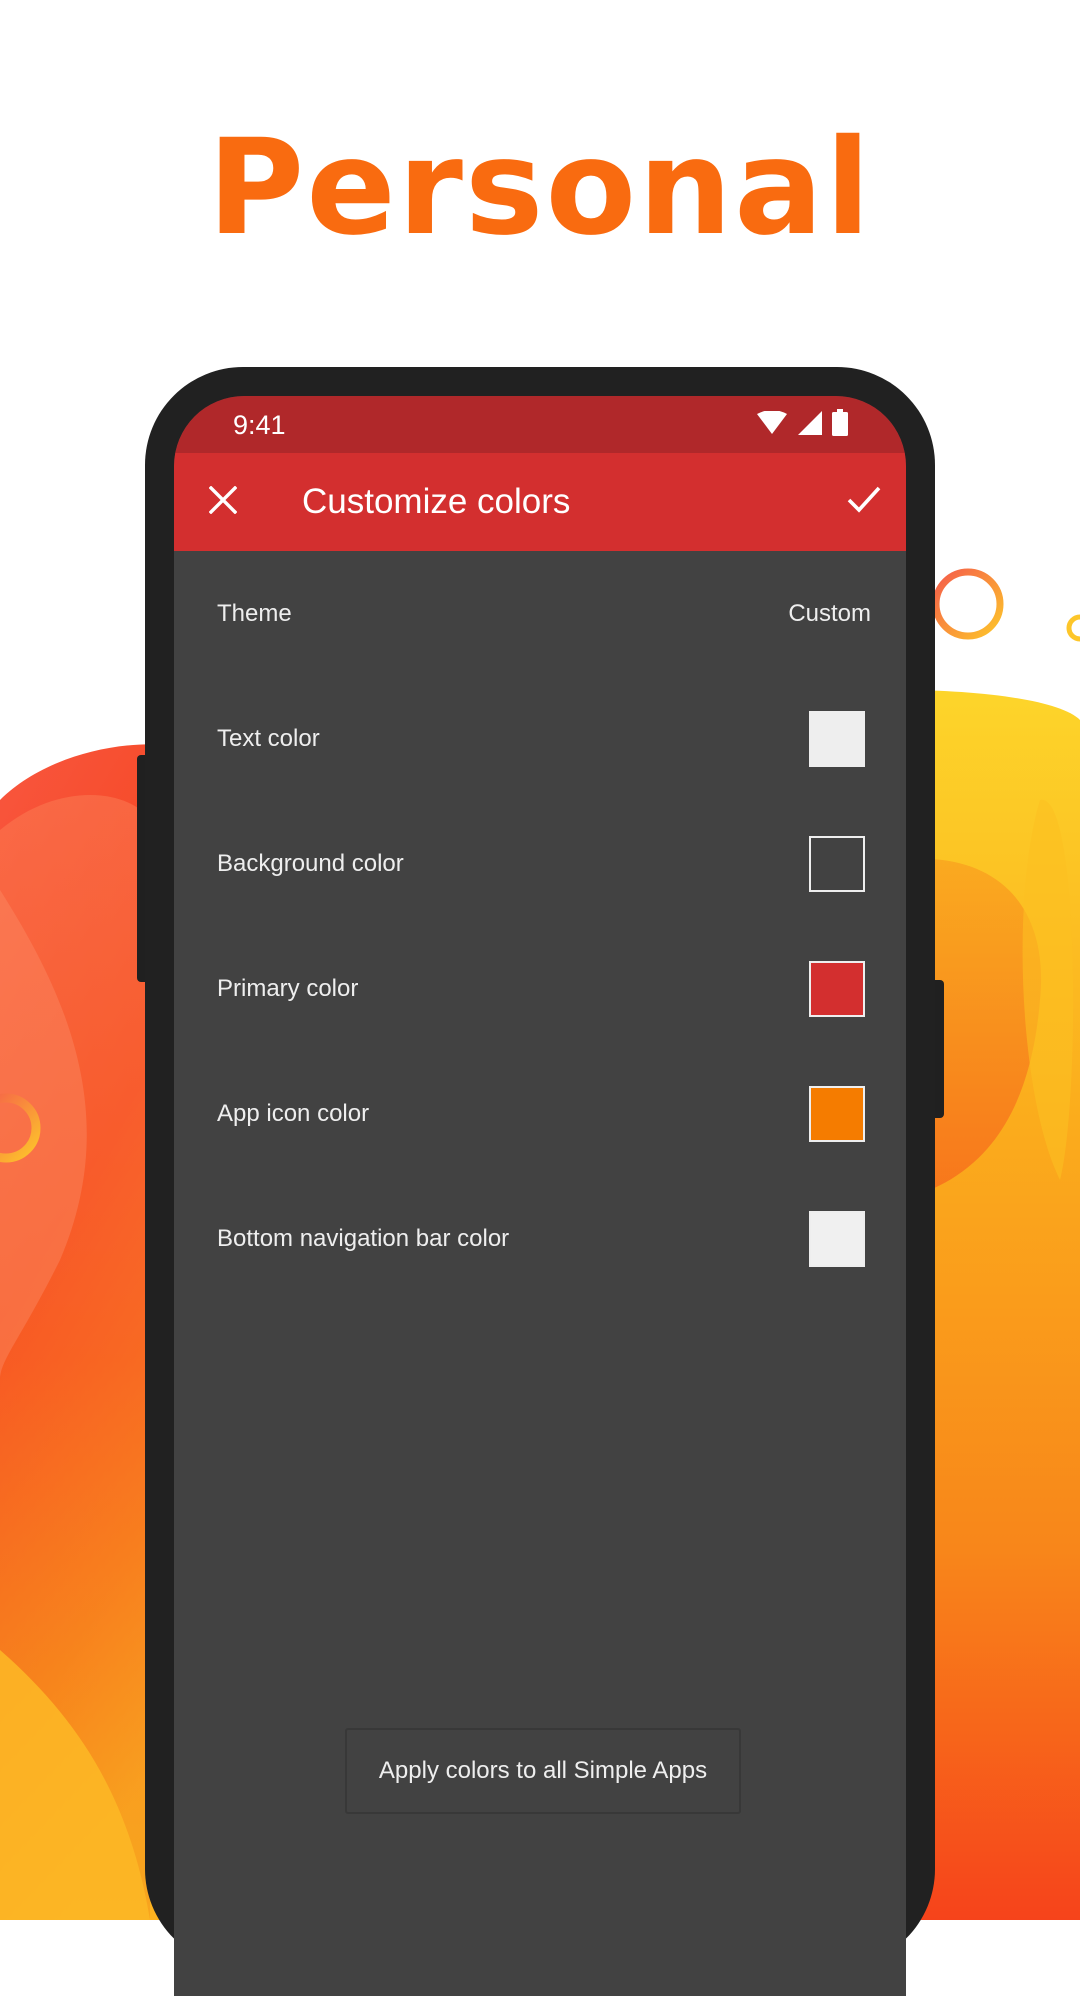  I want to click on battery-icon, so click(840, 425).